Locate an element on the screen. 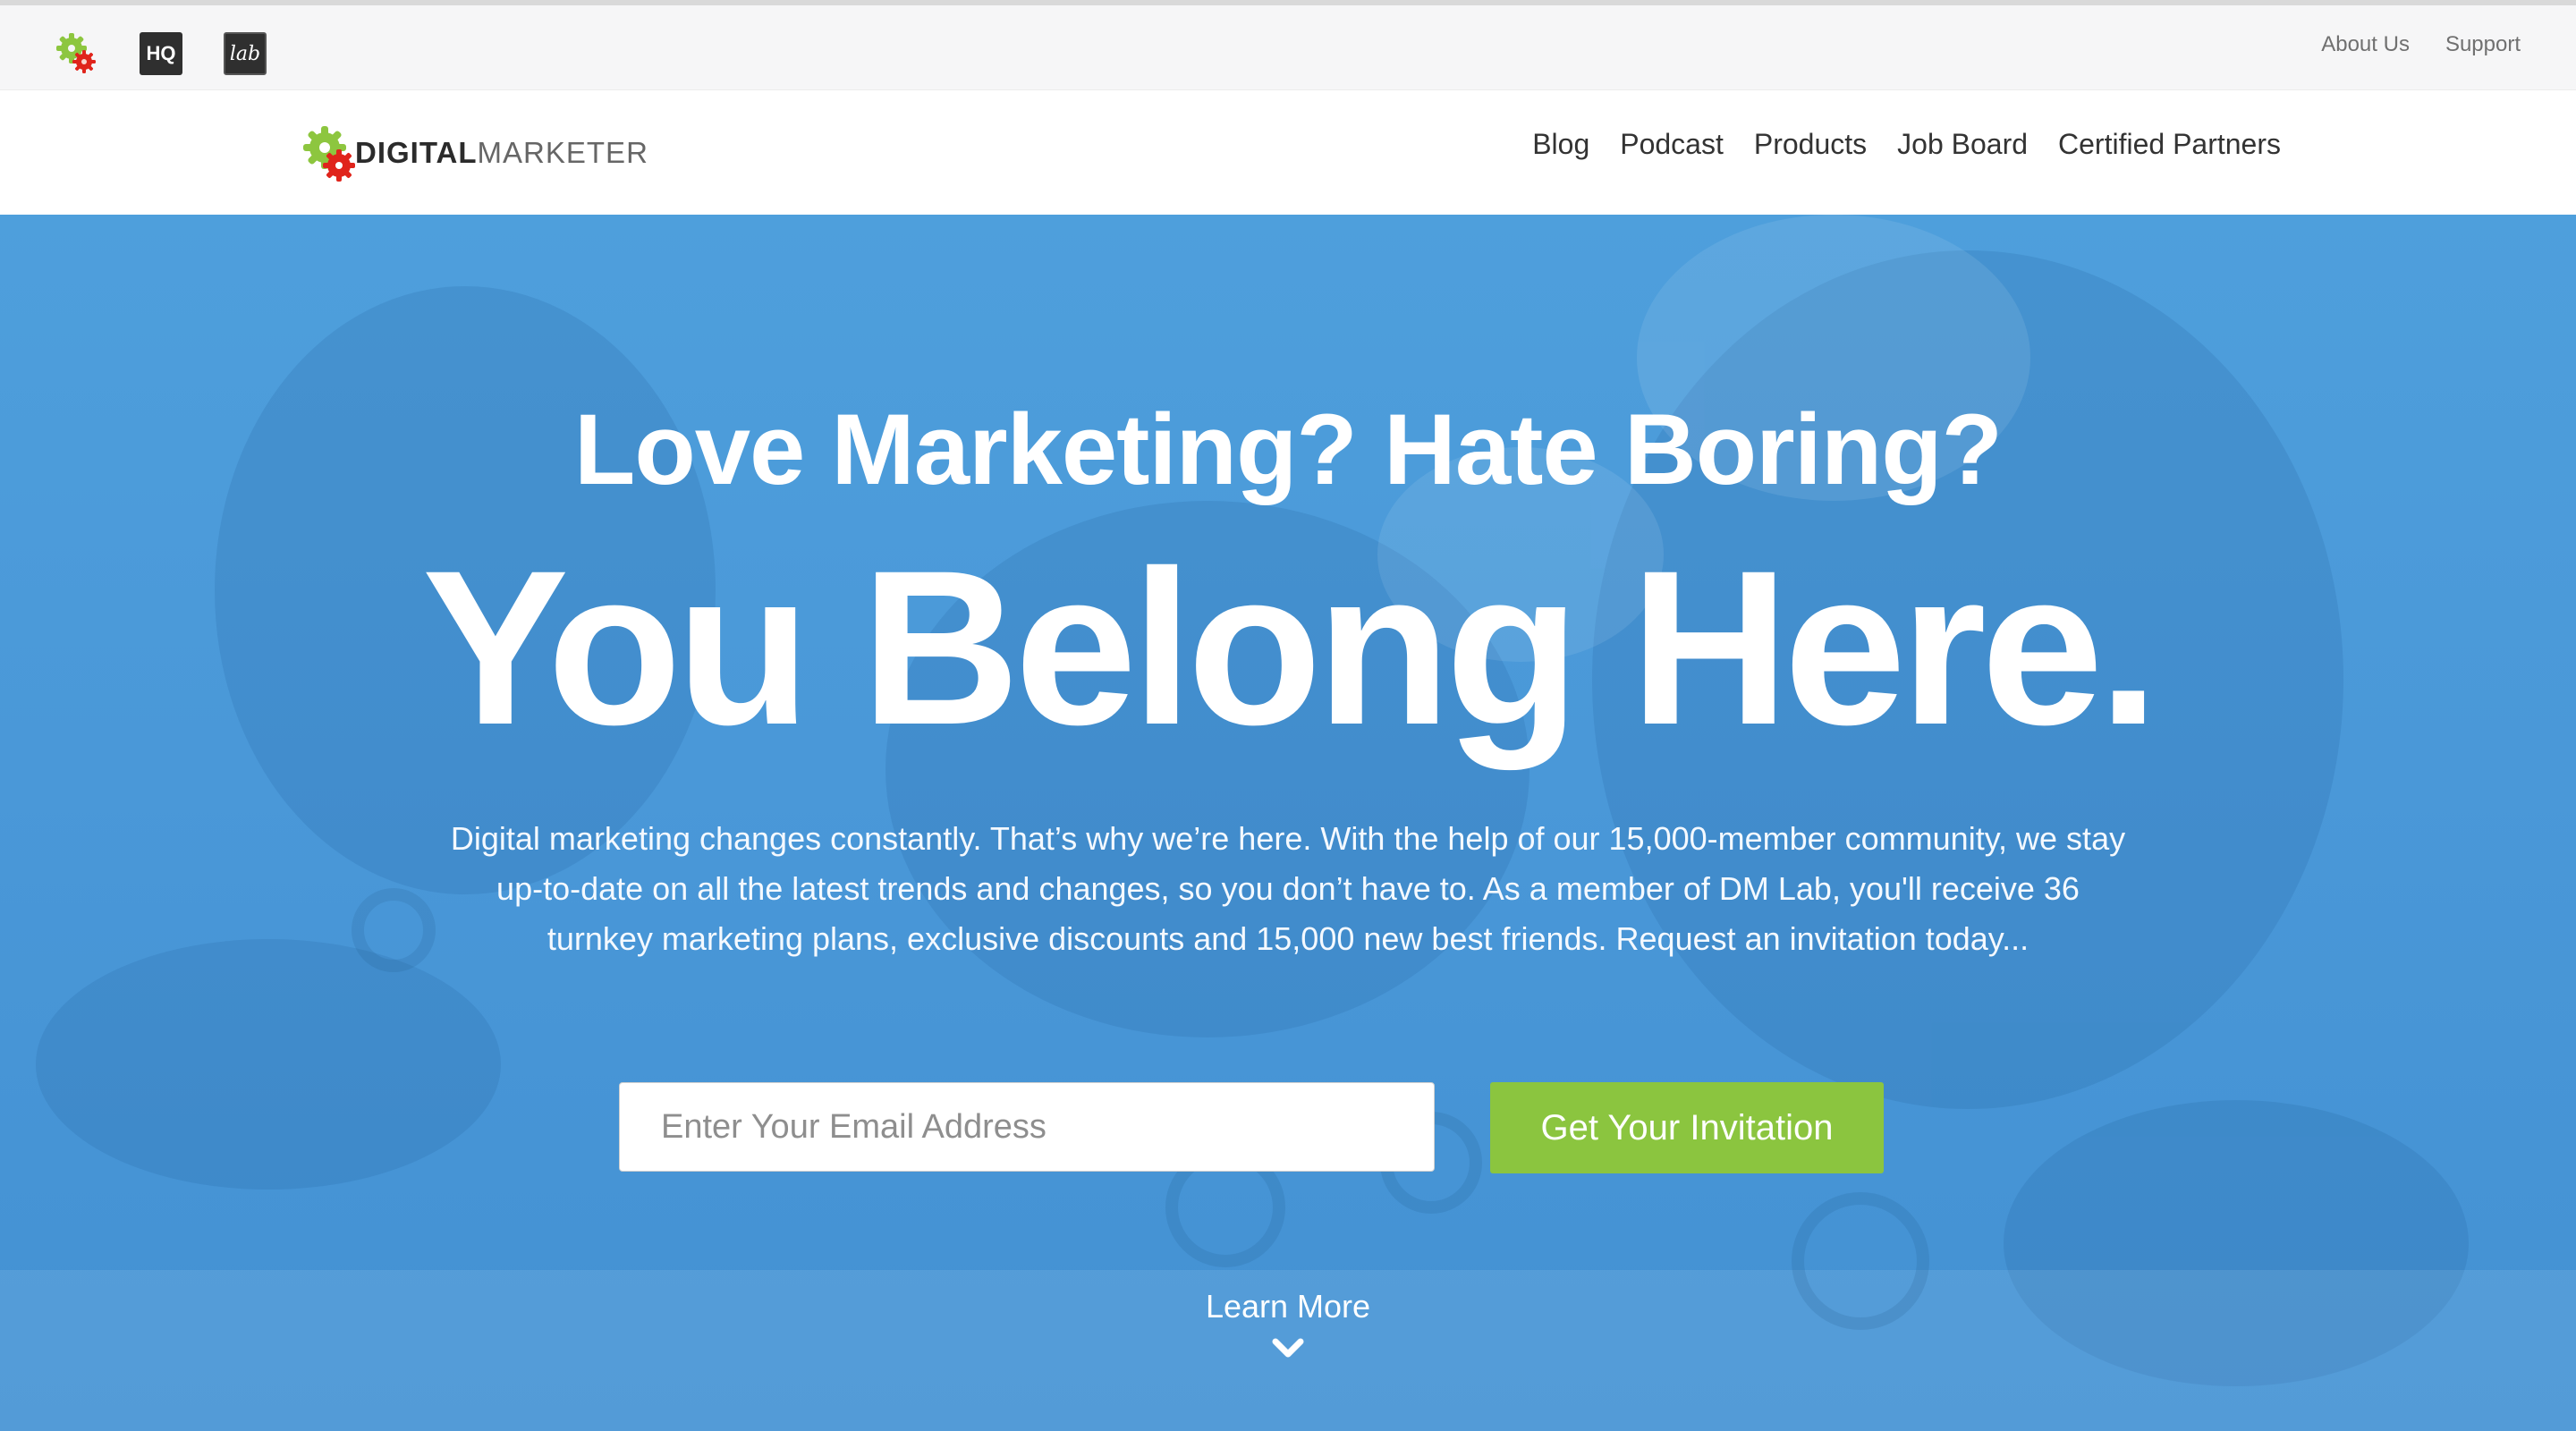 The image size is (2576, 1431). hero-subtitle: Love Marketing? Hate Boring? is located at coordinates (1288, 450).